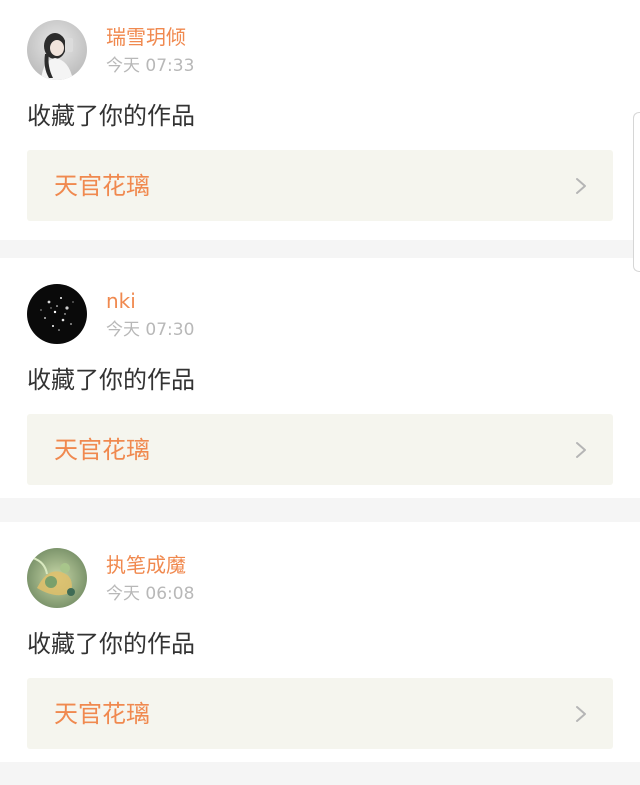 This screenshot has height=785, width=640. What do you see at coordinates (146, 37) in the screenshot?
I see `username: 瑞雪玥倾` at bounding box center [146, 37].